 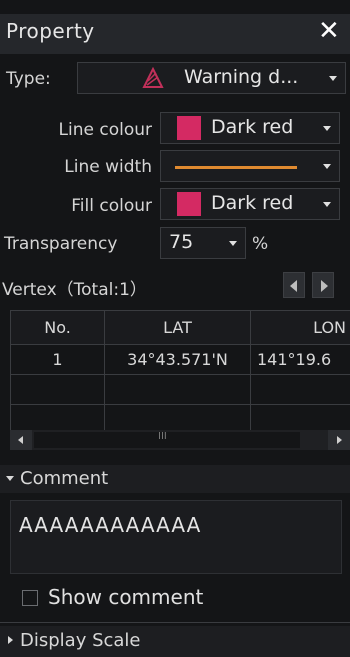 I want to click on line-width-sample, so click(x=236, y=167).